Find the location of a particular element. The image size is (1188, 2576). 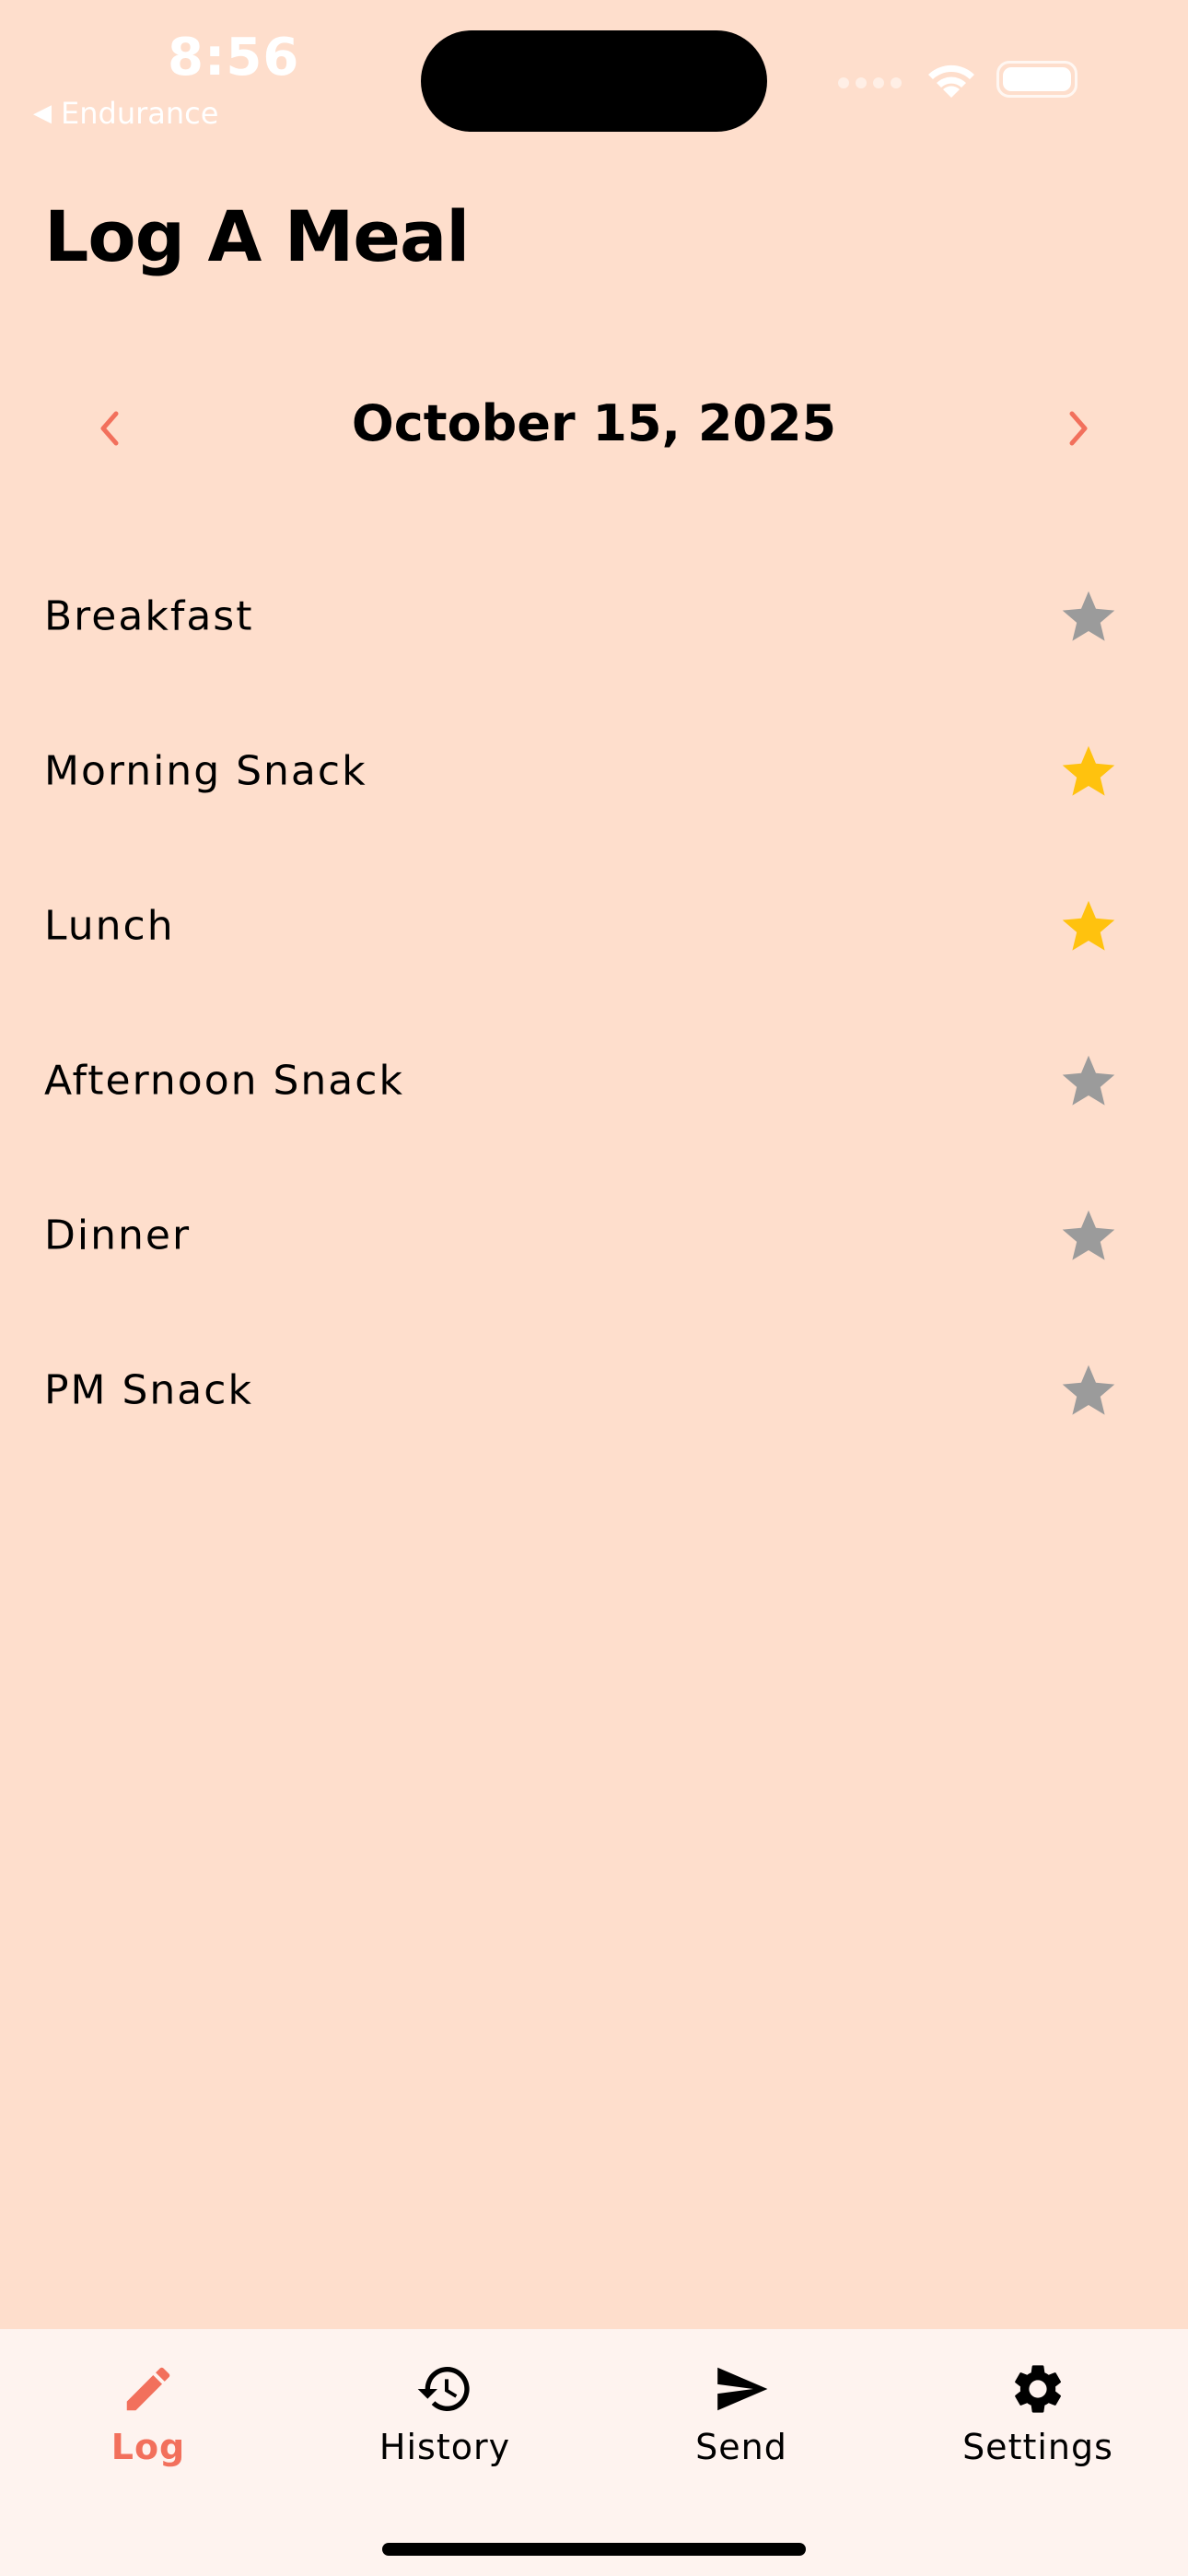

chevron-right-icon is located at coordinates (1078, 428).